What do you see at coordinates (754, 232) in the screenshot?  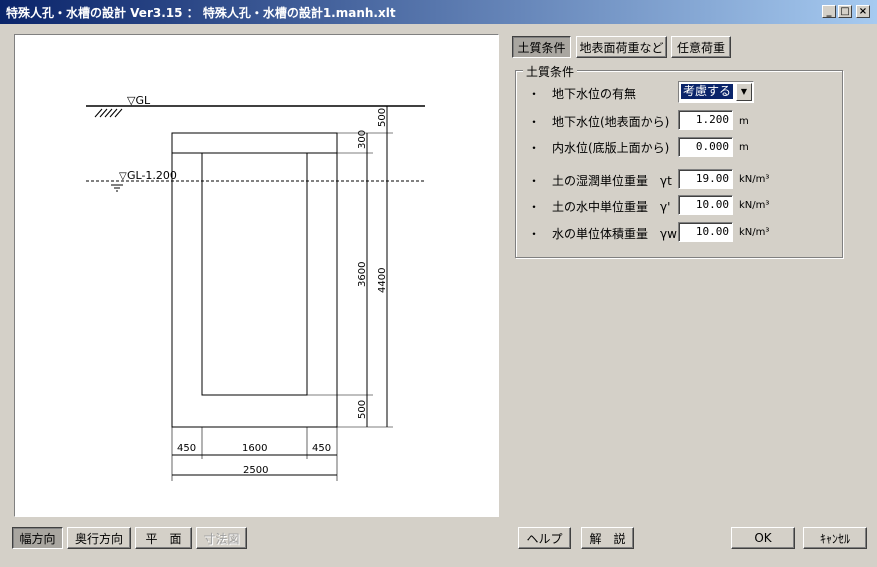 I see `unit-water-unit-weight: kN/m³` at bounding box center [754, 232].